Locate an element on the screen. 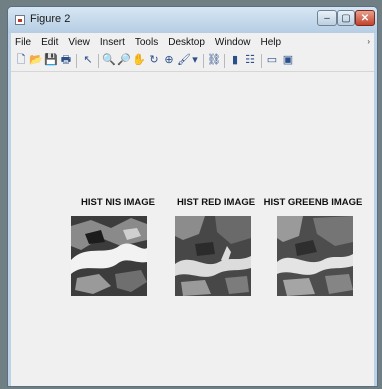 This screenshot has width=382, height=389. title-bar: Figure 2 – ▢ ✕ is located at coordinates (192, 20).